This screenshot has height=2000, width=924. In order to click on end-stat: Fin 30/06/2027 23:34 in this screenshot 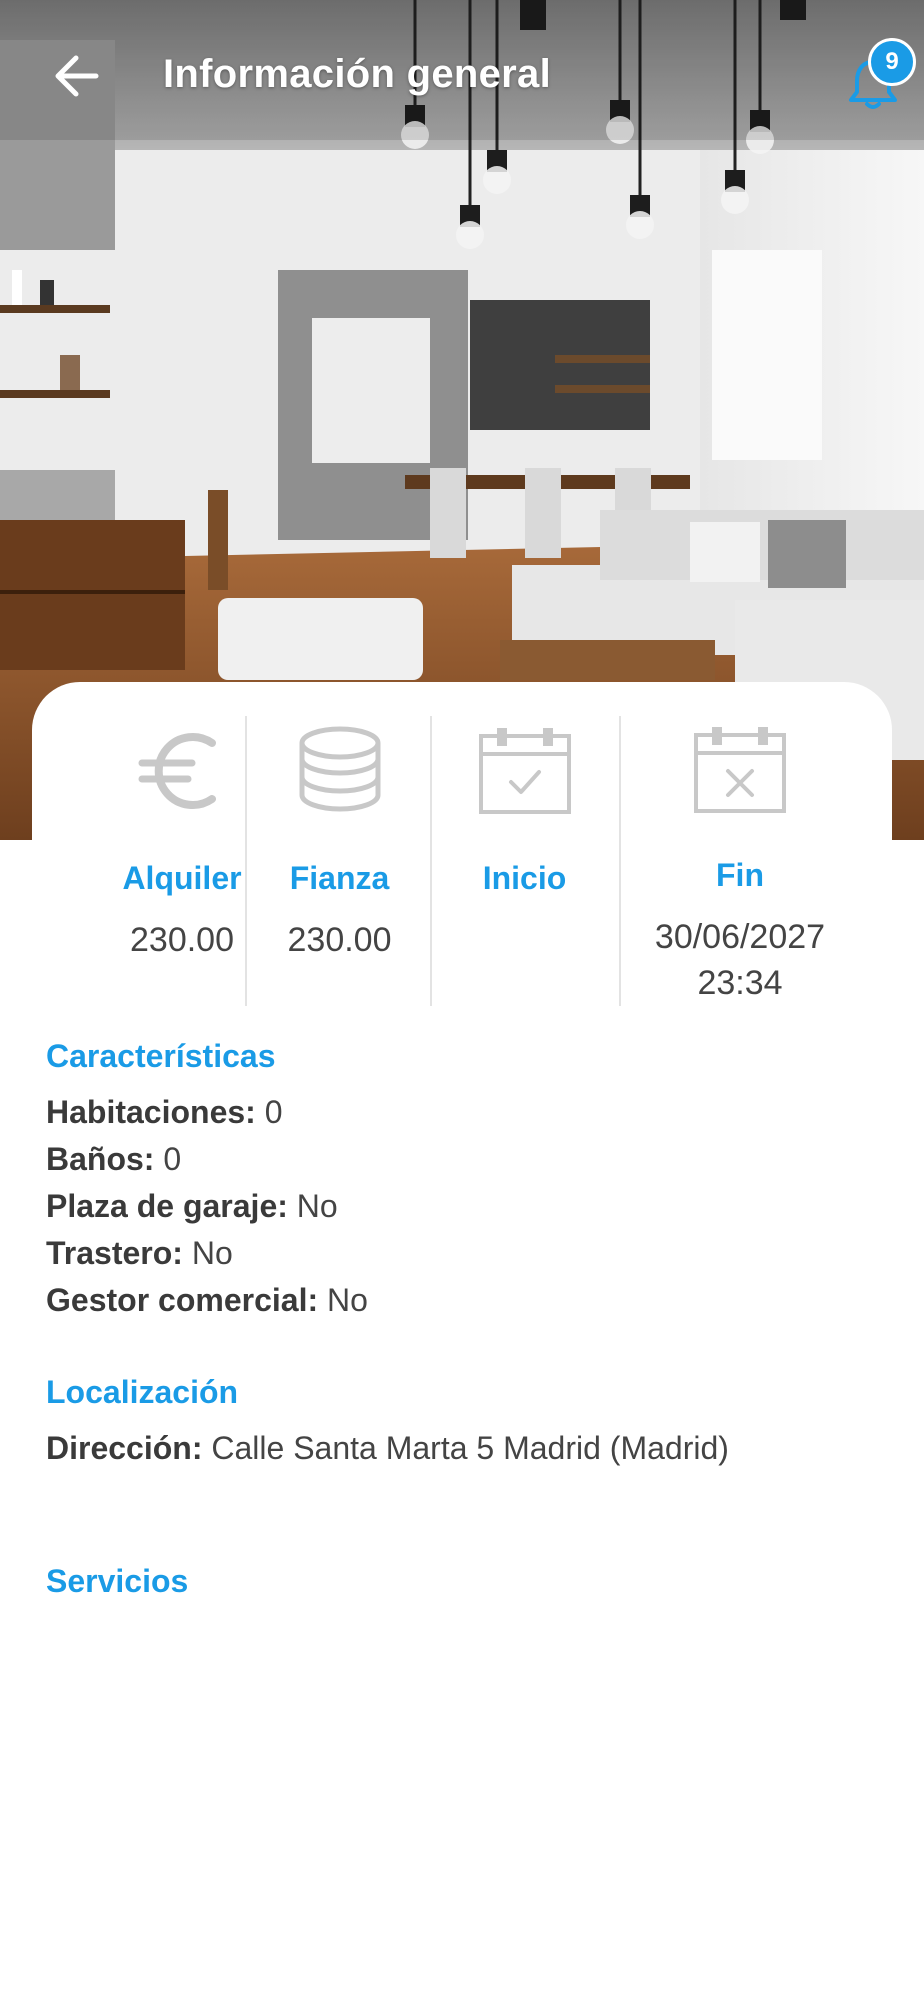, I will do `click(740, 861)`.